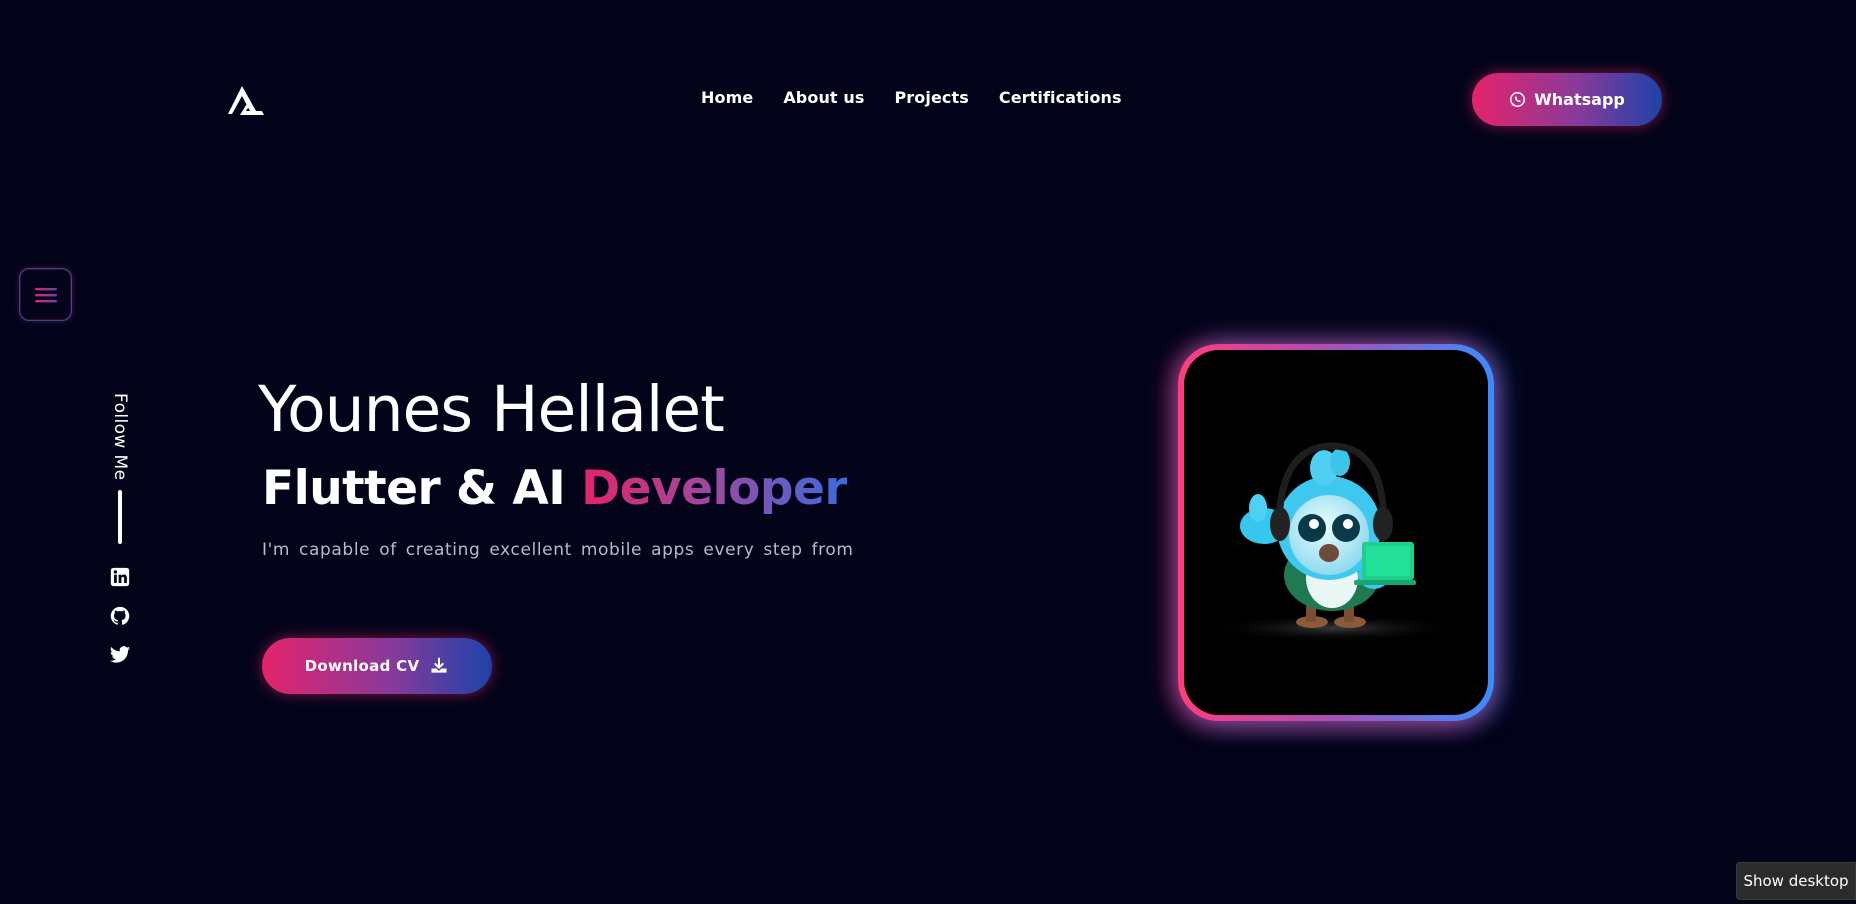 The width and height of the screenshot is (1856, 904). Describe the element at coordinates (823, 97) in the screenshot. I see `nav-about-us: About us` at that location.